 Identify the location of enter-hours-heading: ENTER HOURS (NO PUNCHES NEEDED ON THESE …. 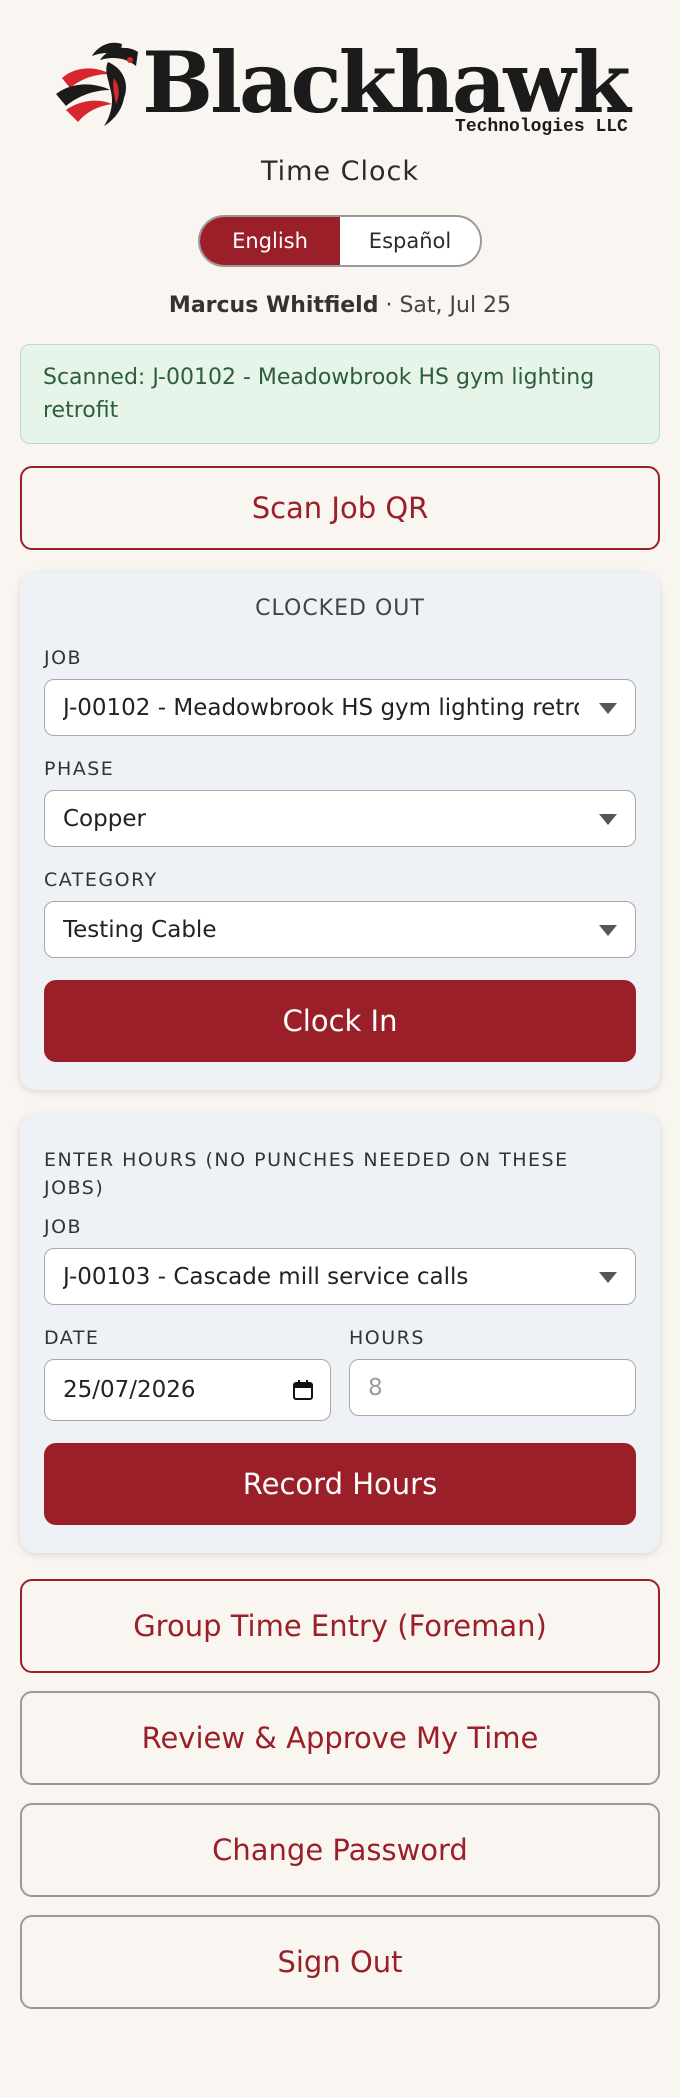
(306, 1174).